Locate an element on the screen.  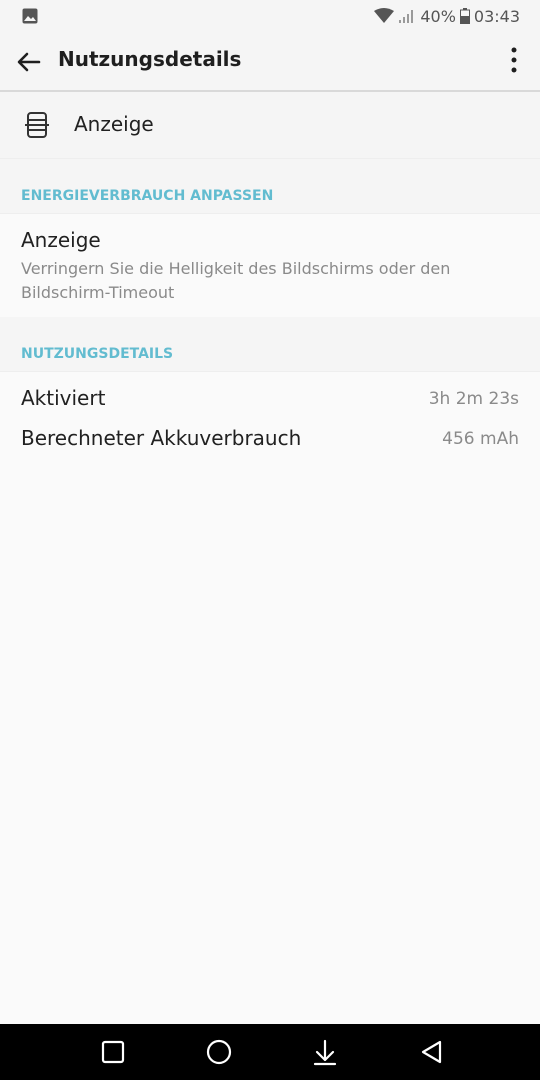
status-bar: 40% 03:43 is located at coordinates (270, 16).